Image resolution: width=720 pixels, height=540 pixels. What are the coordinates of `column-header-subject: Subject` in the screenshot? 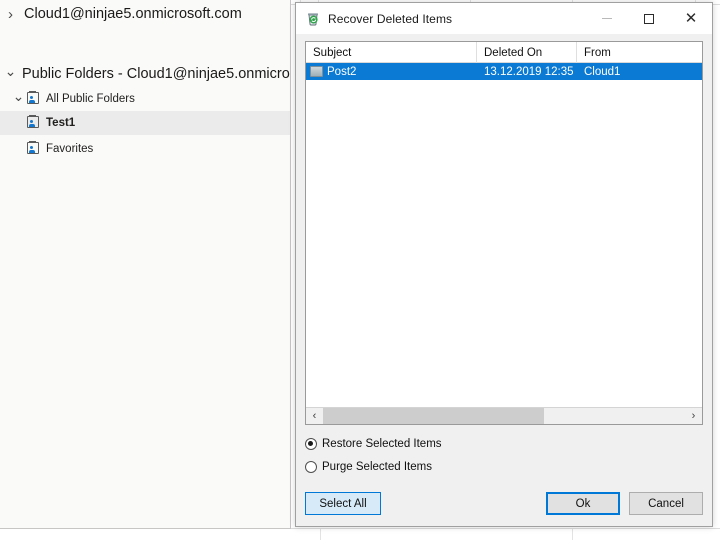 It's located at (391, 52).